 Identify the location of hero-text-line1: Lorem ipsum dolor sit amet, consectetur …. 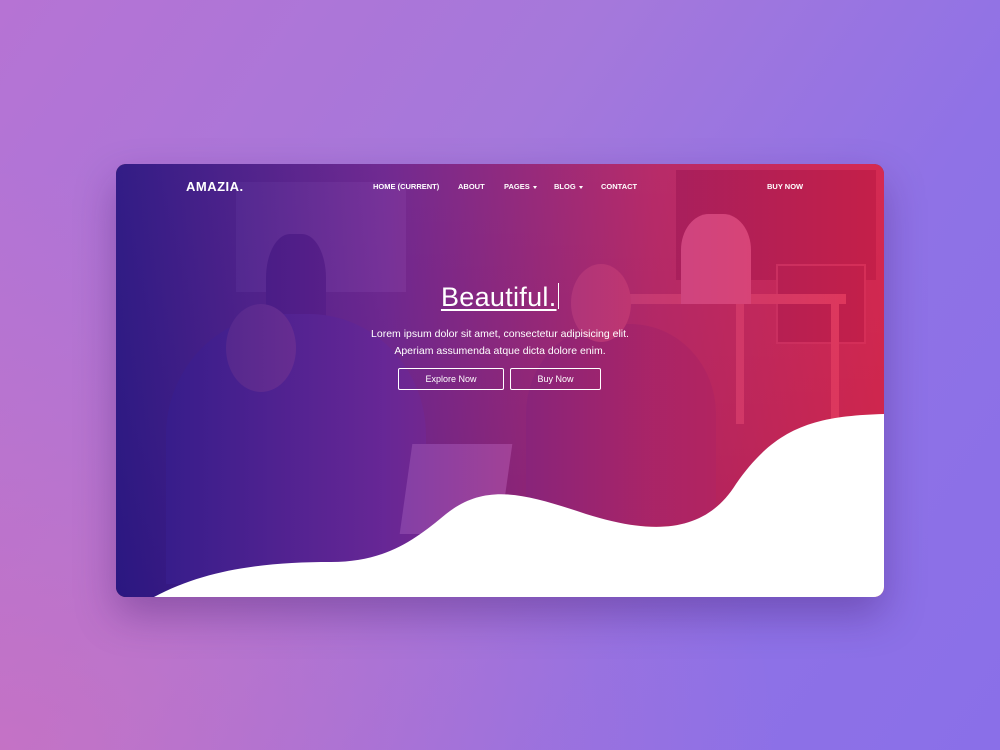
(500, 334).